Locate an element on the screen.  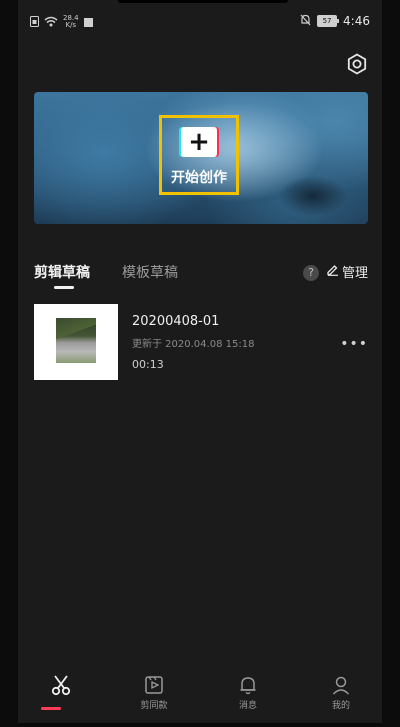
start-creation-label: 开始创作 is located at coordinates (199, 178).